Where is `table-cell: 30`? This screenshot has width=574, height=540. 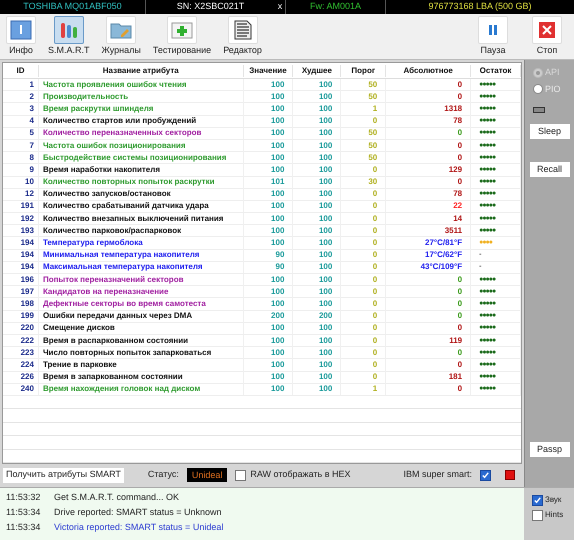 table-cell: 30 is located at coordinates (363, 182).